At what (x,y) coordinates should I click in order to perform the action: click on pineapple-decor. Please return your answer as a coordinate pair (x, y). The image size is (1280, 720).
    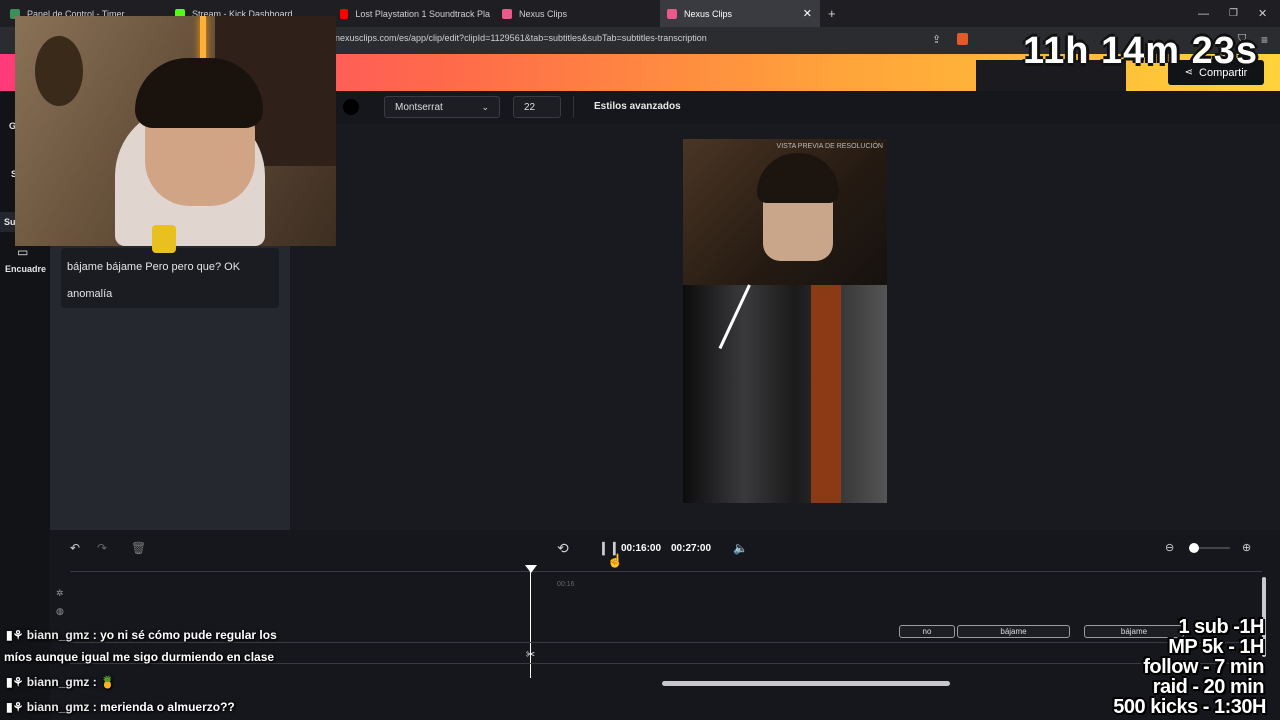
    Looking at the image, I should click on (59, 71).